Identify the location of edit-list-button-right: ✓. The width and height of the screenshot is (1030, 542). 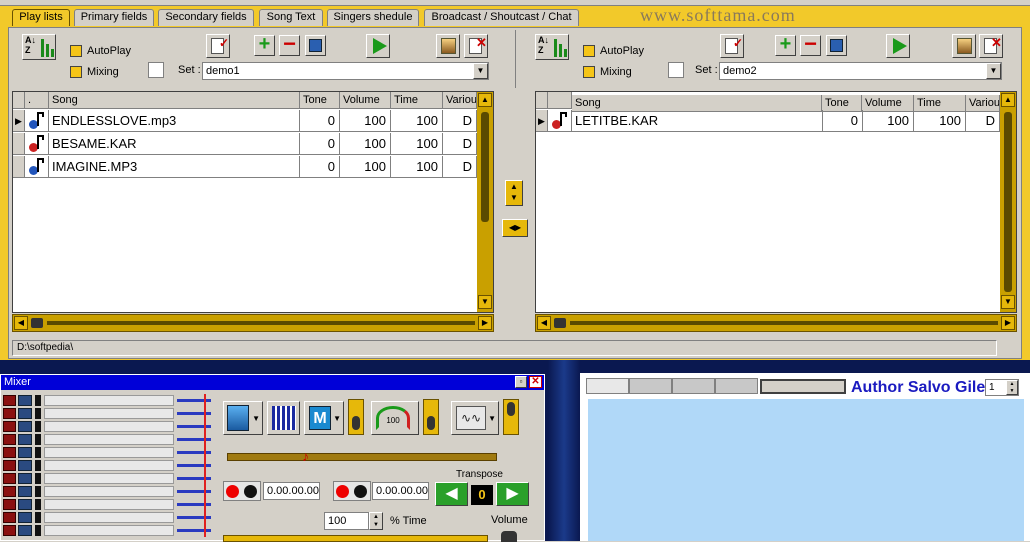
(732, 46).